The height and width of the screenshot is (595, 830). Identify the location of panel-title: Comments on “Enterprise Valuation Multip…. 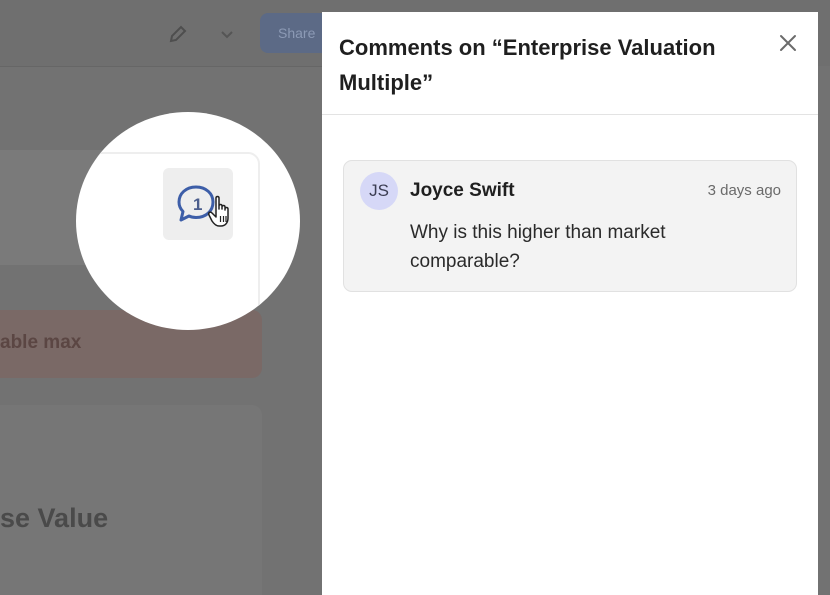
(527, 65).